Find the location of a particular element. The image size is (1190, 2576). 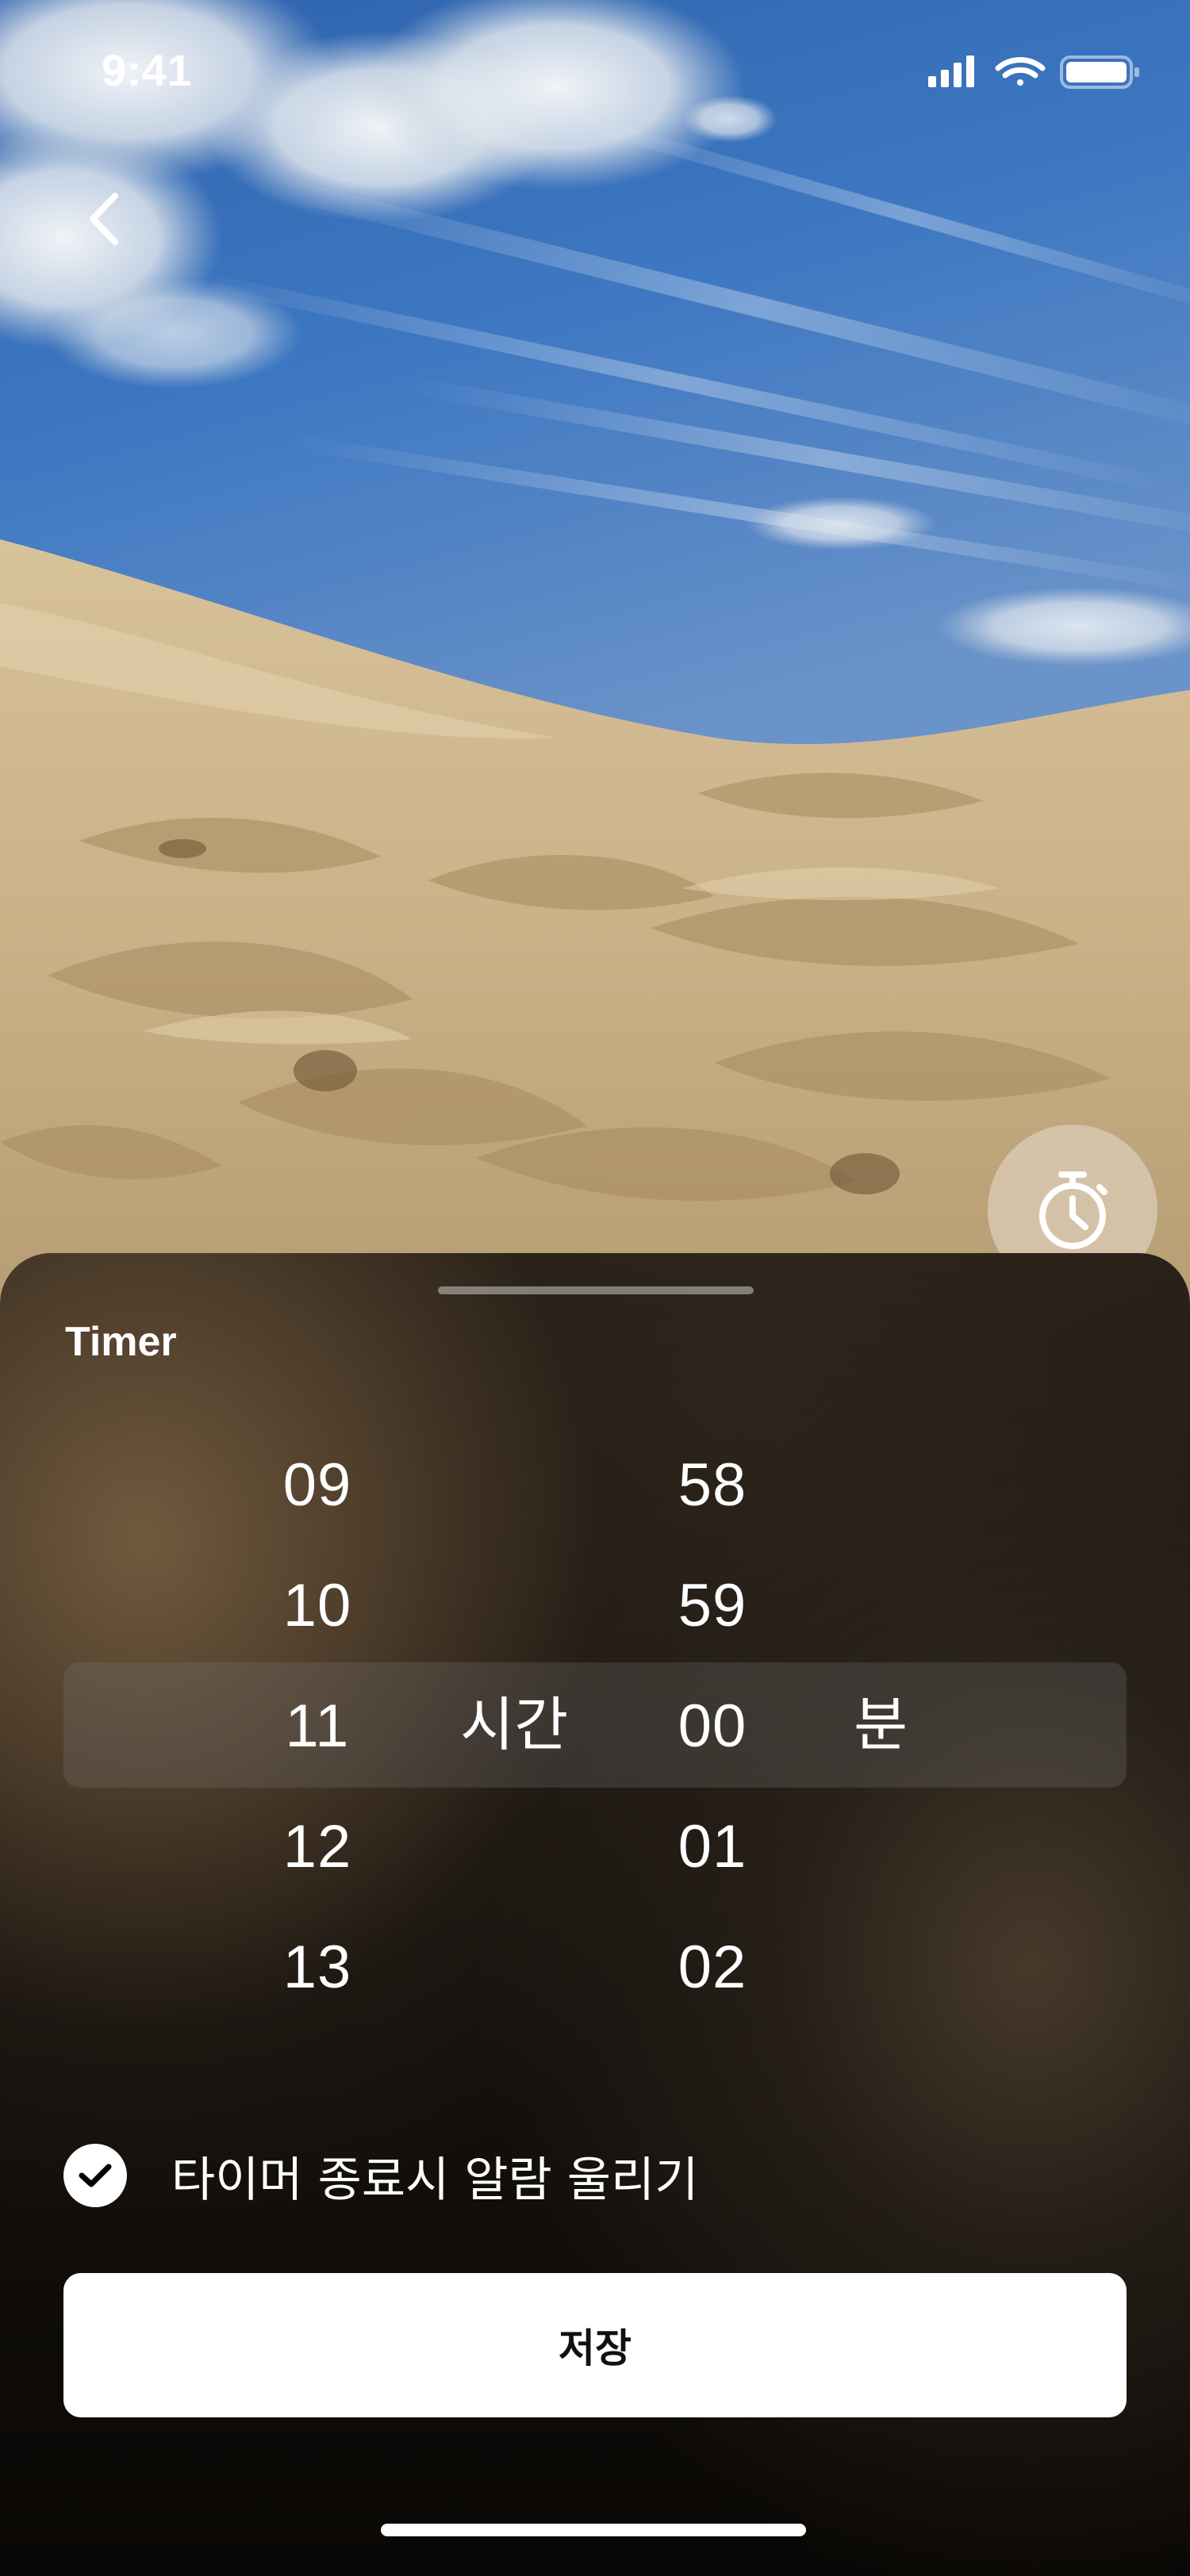

alarm-option-label: 타이머 종료시 알람 울리기 is located at coordinates (435, 2180).